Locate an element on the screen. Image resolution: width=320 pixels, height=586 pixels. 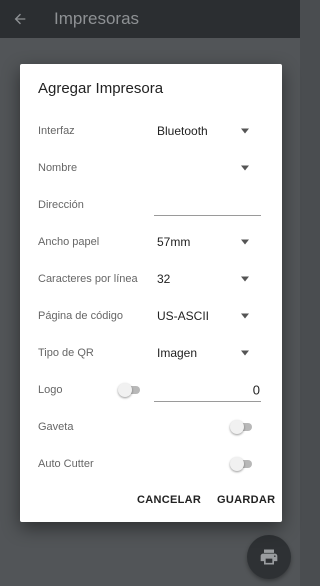
gaveta-toggle is located at coordinates (242, 427).